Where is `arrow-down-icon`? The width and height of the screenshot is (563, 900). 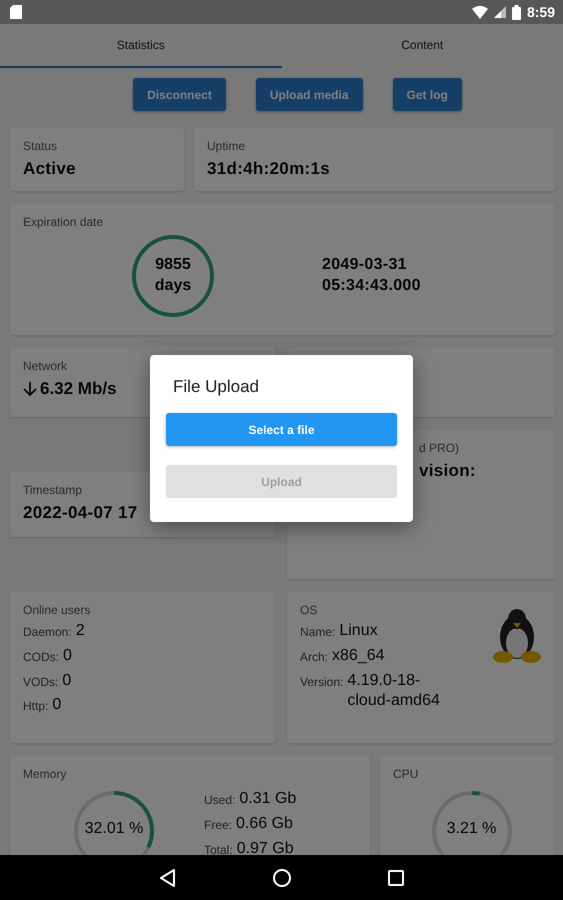
arrow-down-icon is located at coordinates (30, 389).